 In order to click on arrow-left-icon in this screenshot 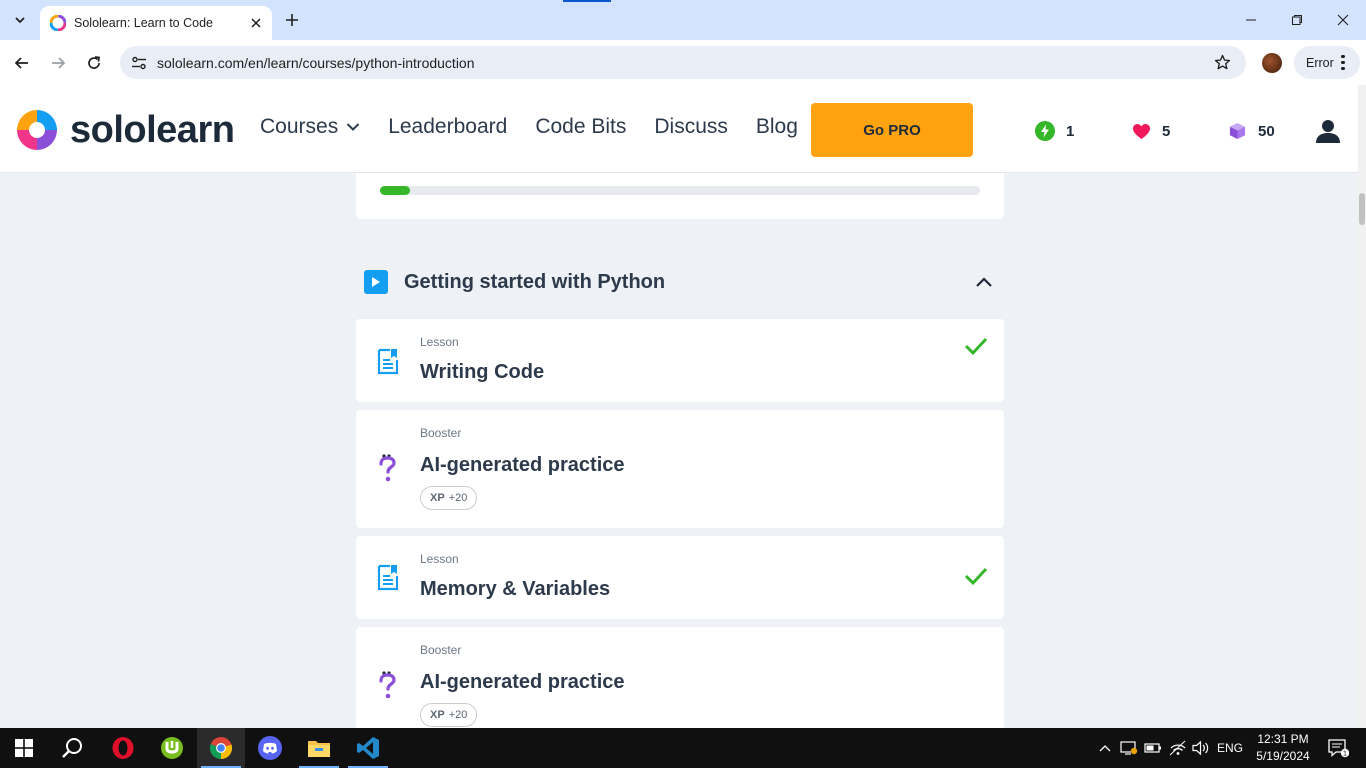, I will do `click(21, 63)`.